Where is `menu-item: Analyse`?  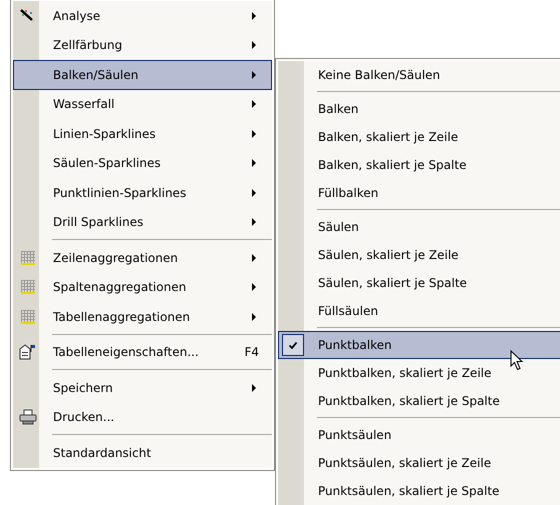
menu-item: Analyse is located at coordinates (142, 15).